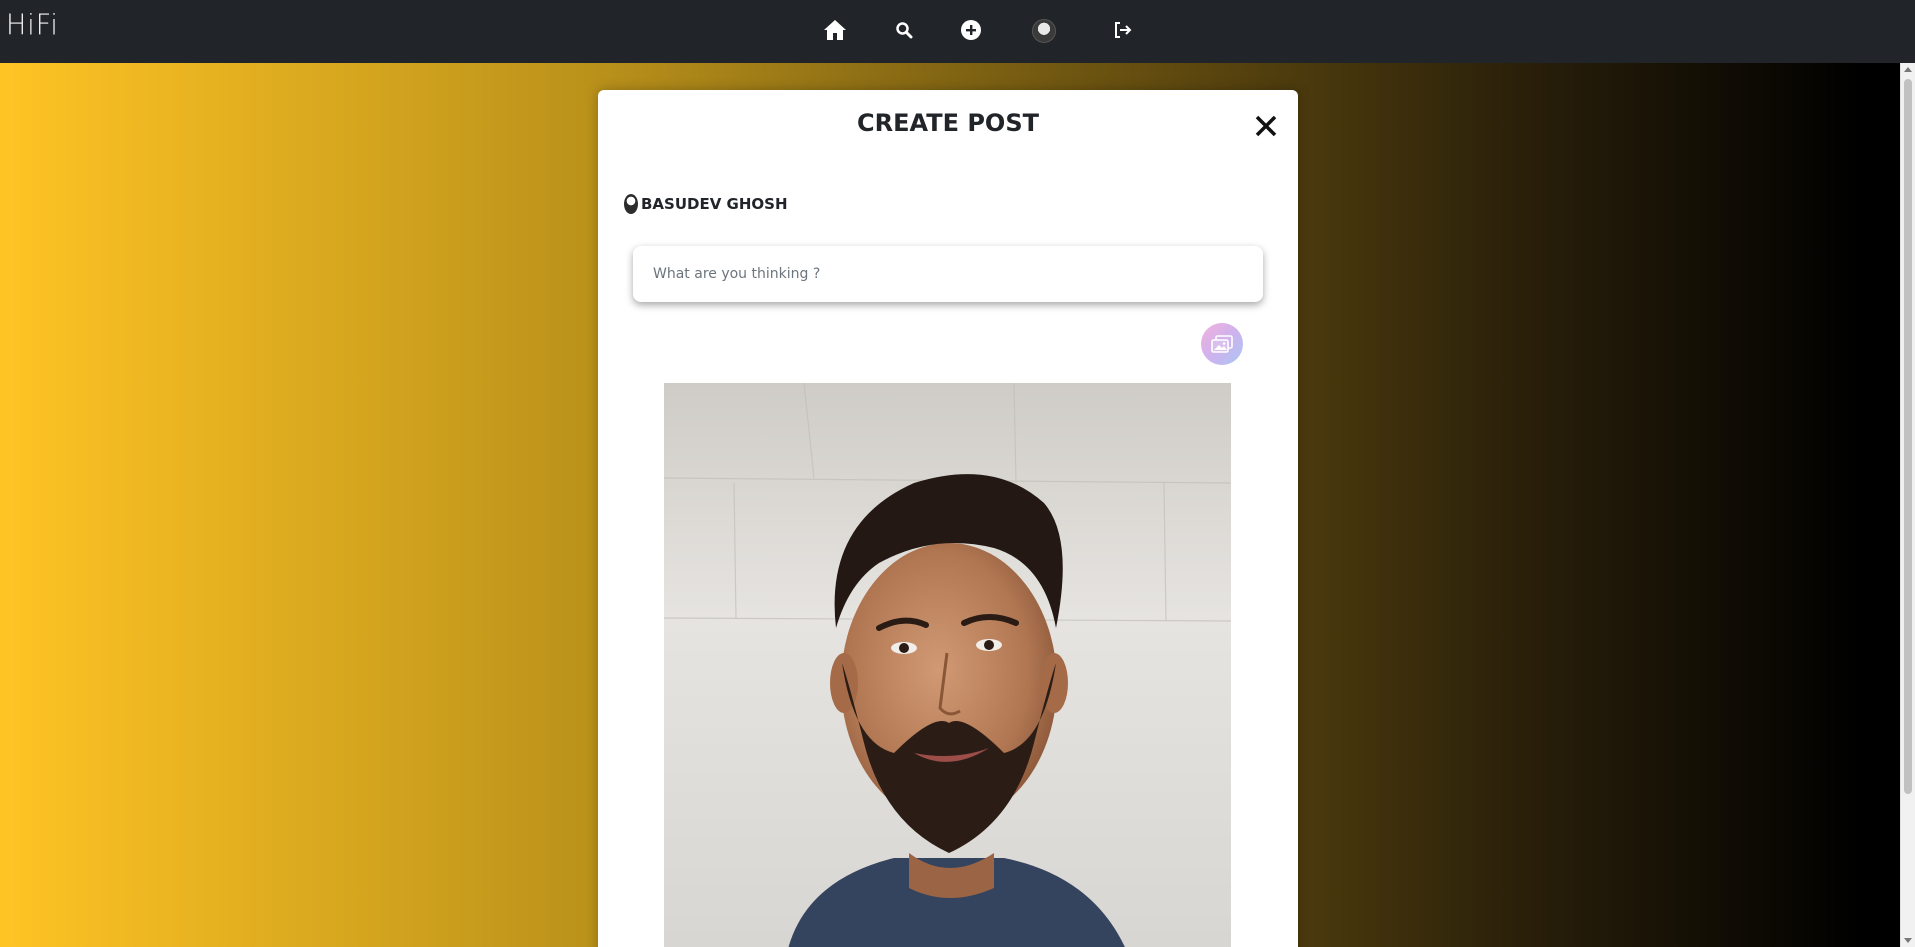 The image size is (1915, 947). What do you see at coordinates (971, 30) in the screenshot?
I see `add-post-icon` at bounding box center [971, 30].